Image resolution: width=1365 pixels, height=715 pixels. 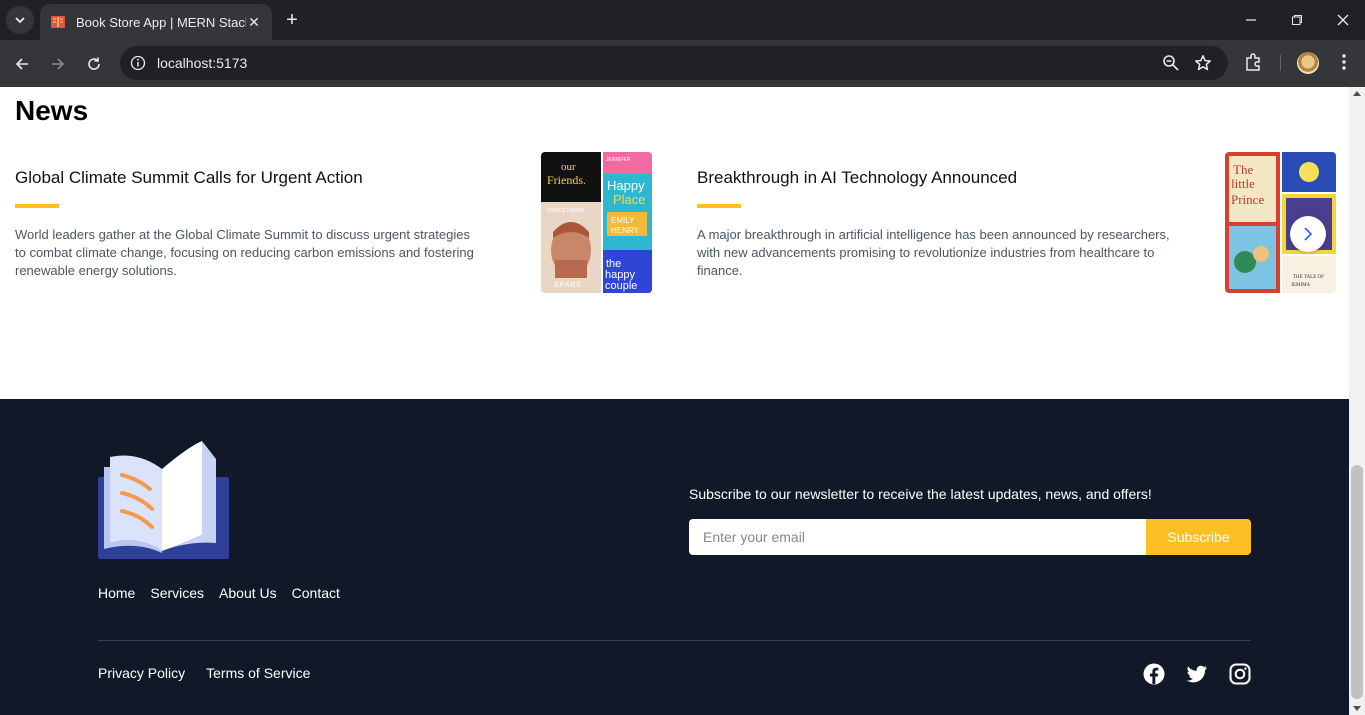 I want to click on extensions-icon, so click(x=1254, y=62).